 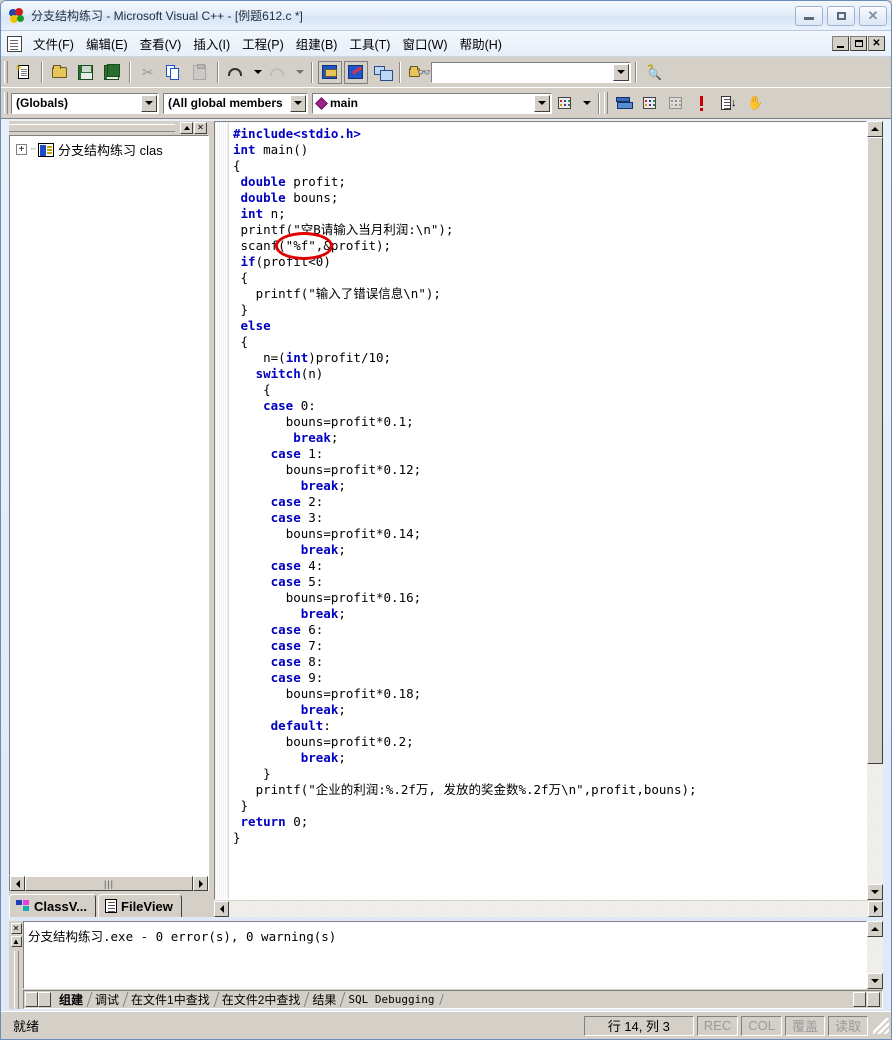 I want to click on code-line: n=(int)profit/10;, so click(x=327, y=357).